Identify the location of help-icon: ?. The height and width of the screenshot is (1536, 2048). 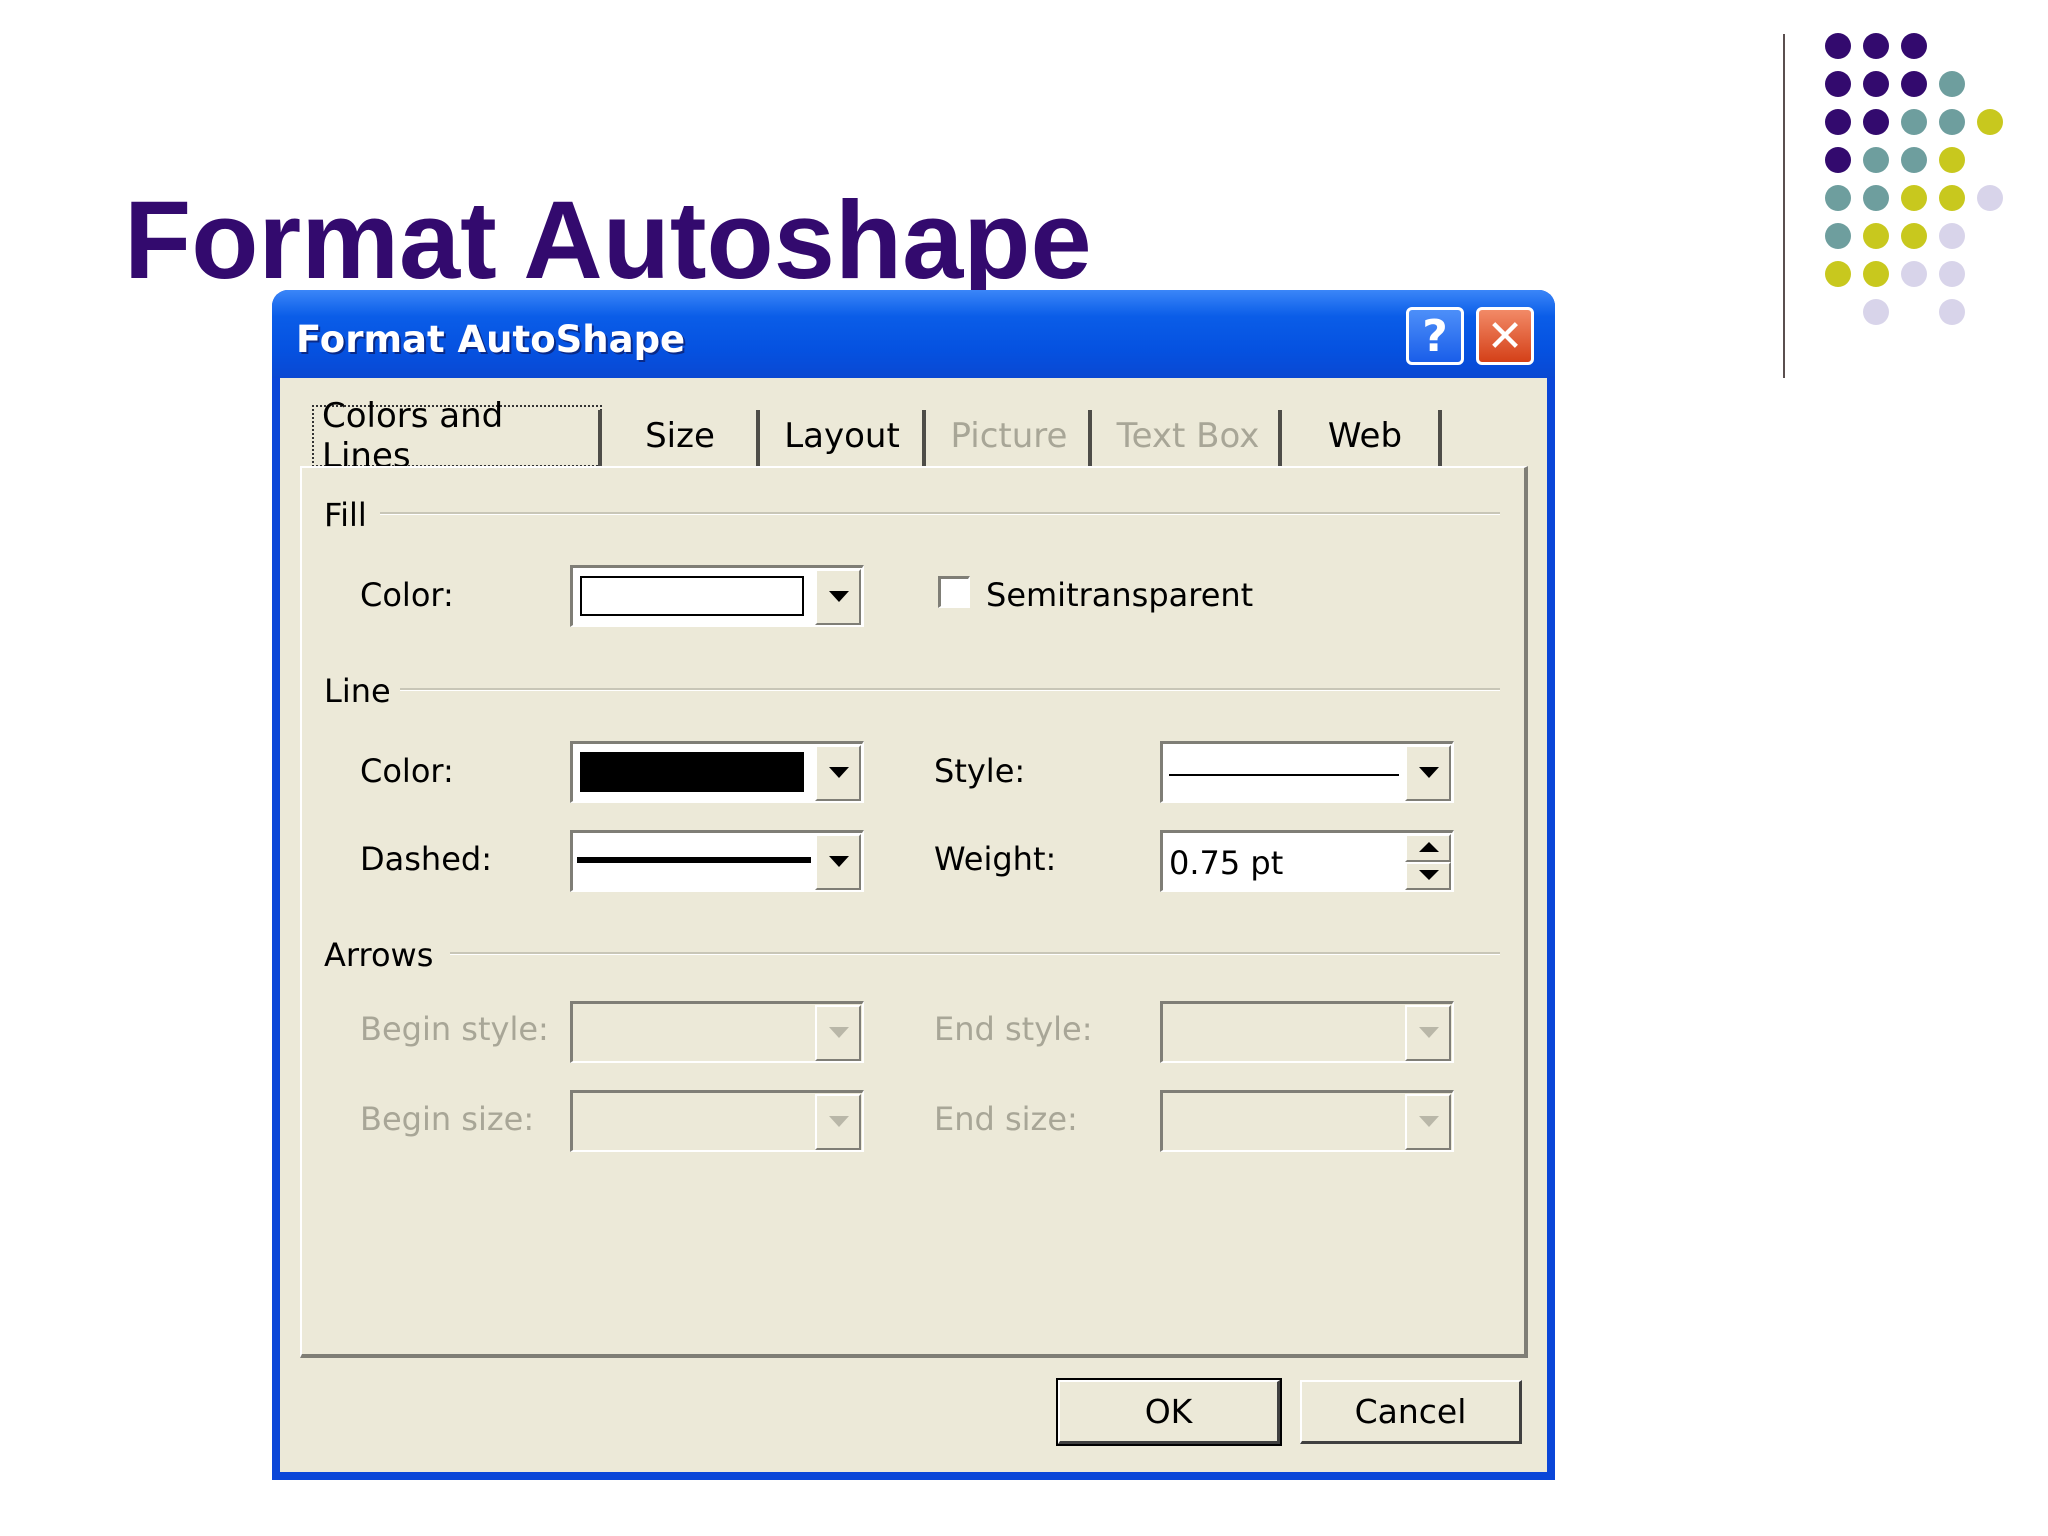
(1435, 336).